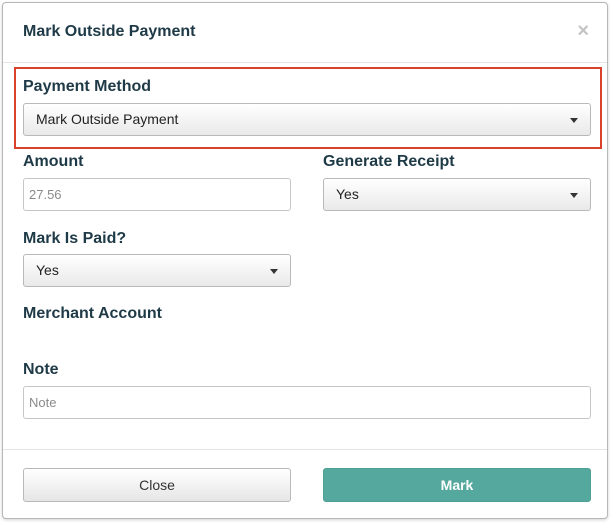 The height and width of the screenshot is (523, 612). I want to click on note-input: Note, so click(307, 402).